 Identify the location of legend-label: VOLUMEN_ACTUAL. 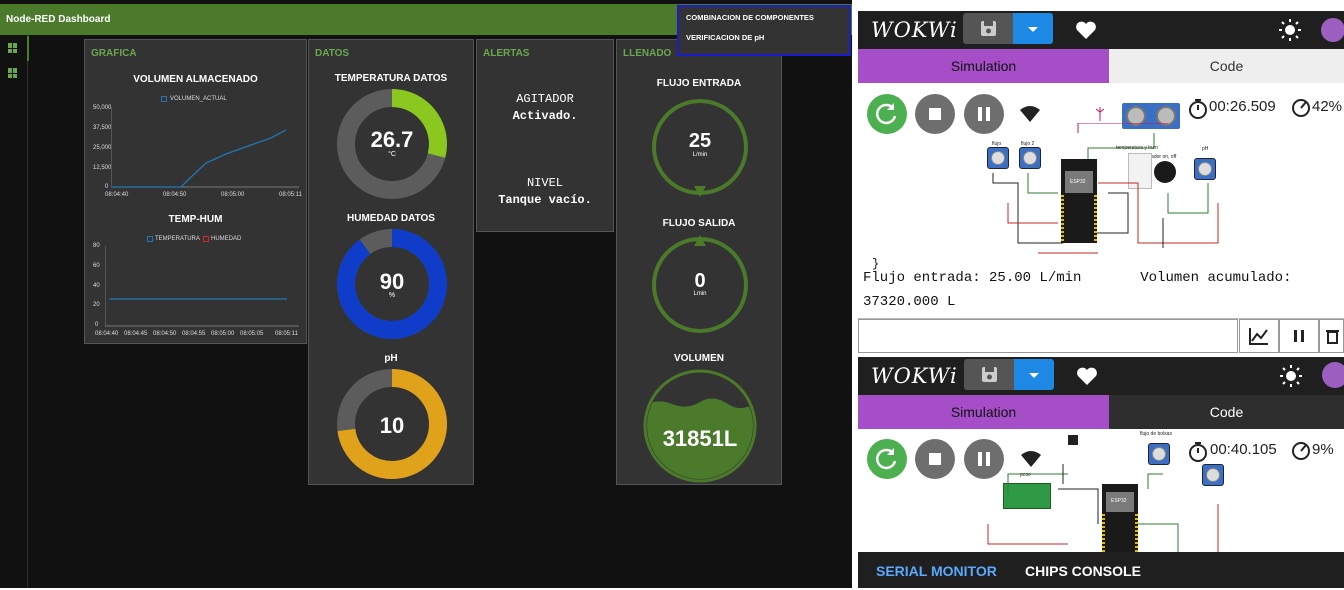
(198, 99).